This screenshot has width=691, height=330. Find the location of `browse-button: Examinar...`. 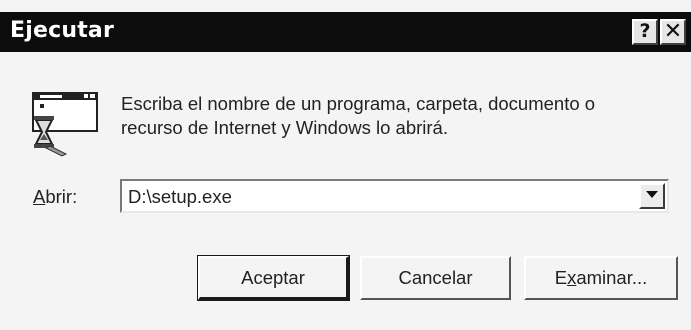

browse-button: Examinar... is located at coordinates (601, 278).